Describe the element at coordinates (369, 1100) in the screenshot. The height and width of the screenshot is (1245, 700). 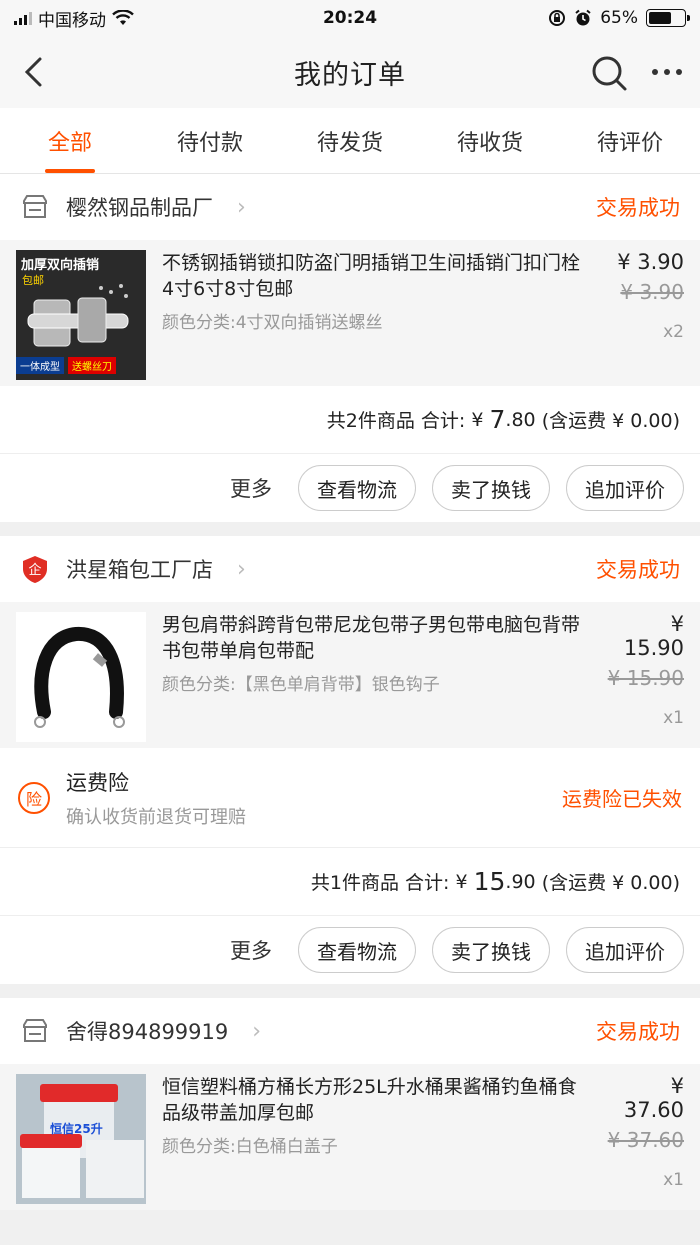
I see `item-title: 恒信塑料桶方桶长方形25L升水桶果酱桶钓鱼桶食品级带盖加厚包邮` at that location.